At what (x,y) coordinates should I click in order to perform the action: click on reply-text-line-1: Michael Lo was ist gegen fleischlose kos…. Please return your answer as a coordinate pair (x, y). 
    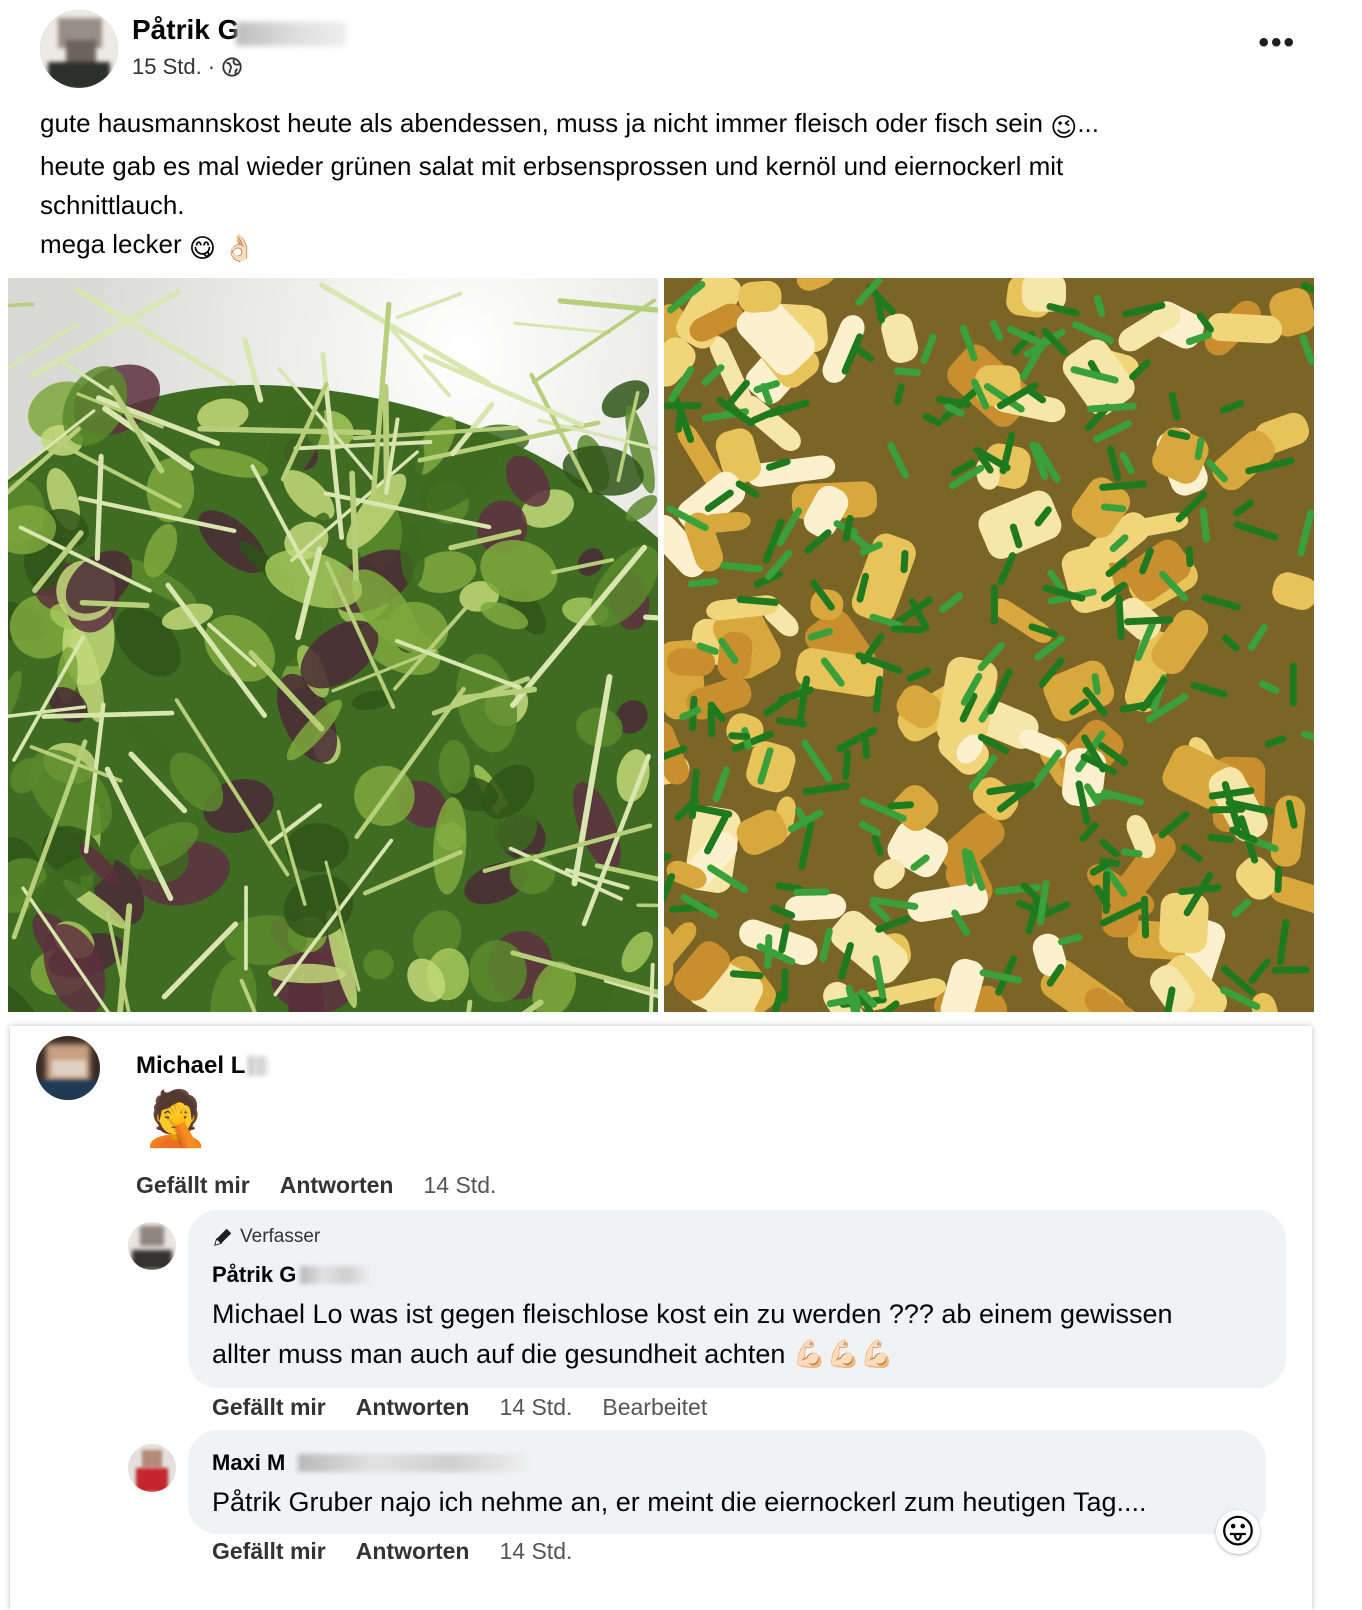
    Looking at the image, I should click on (692, 1314).